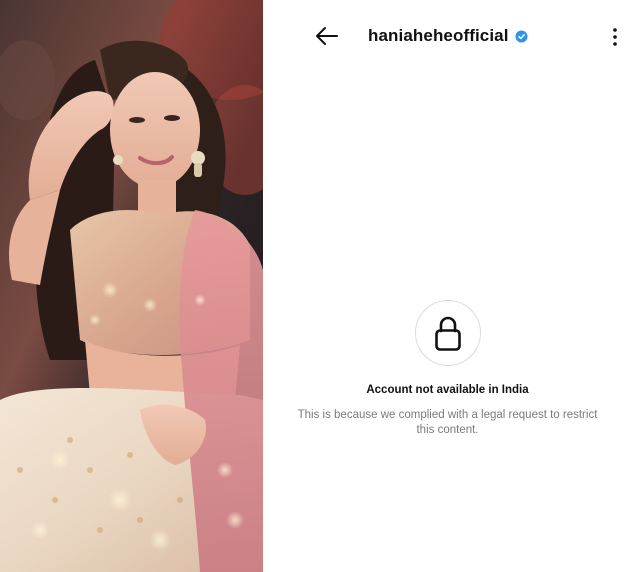  I want to click on arrow-left-icon, so click(327, 36).